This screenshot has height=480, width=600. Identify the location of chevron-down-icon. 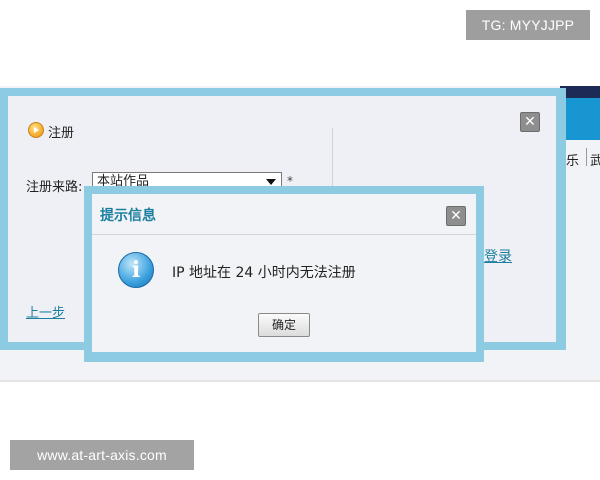
(271, 182).